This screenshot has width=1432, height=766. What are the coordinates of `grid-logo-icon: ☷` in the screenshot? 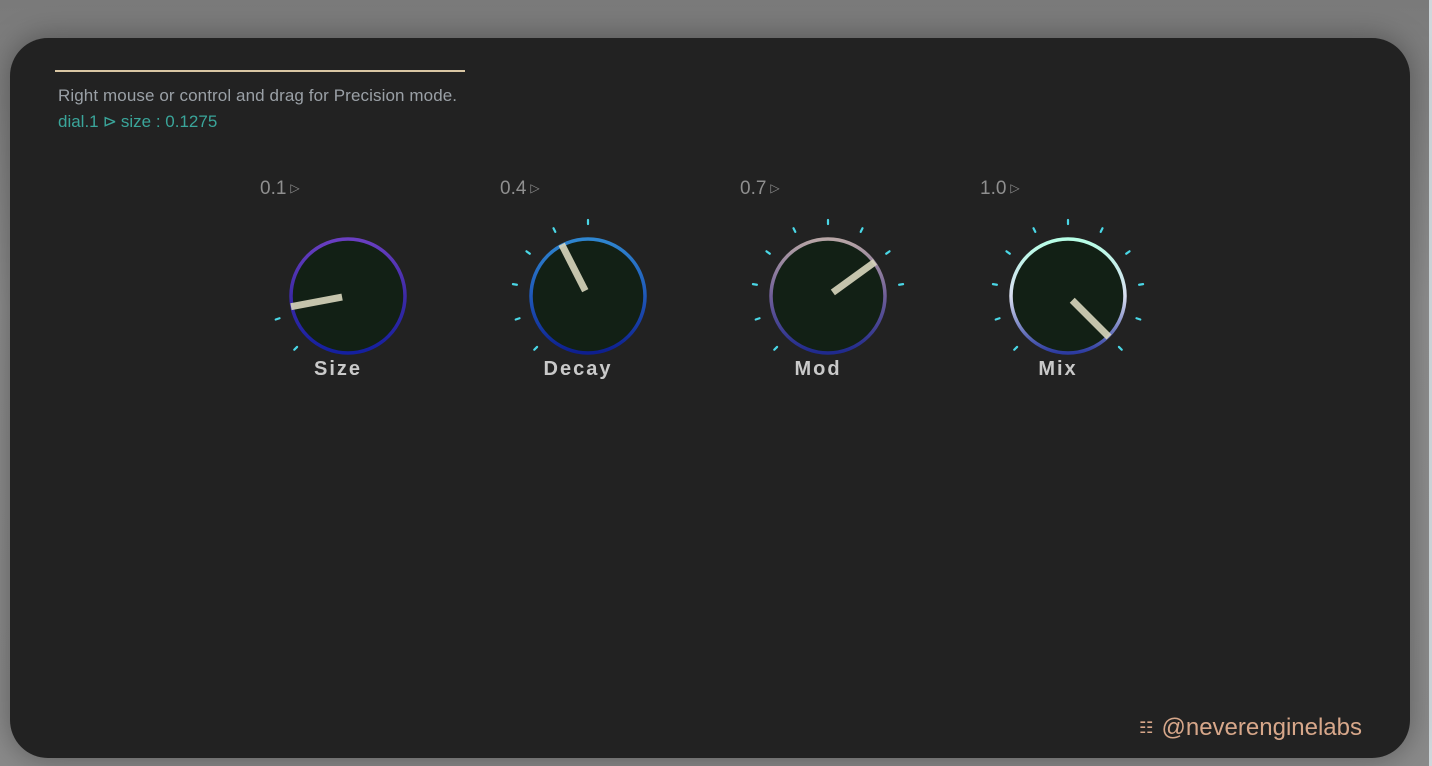 It's located at (1146, 728).